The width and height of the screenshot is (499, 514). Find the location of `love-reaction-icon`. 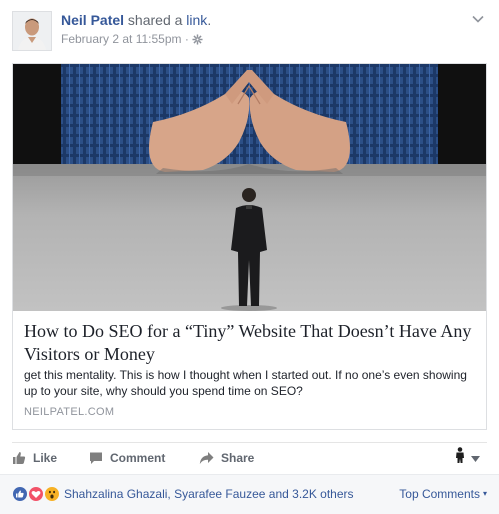

love-reaction-icon is located at coordinates (36, 494).